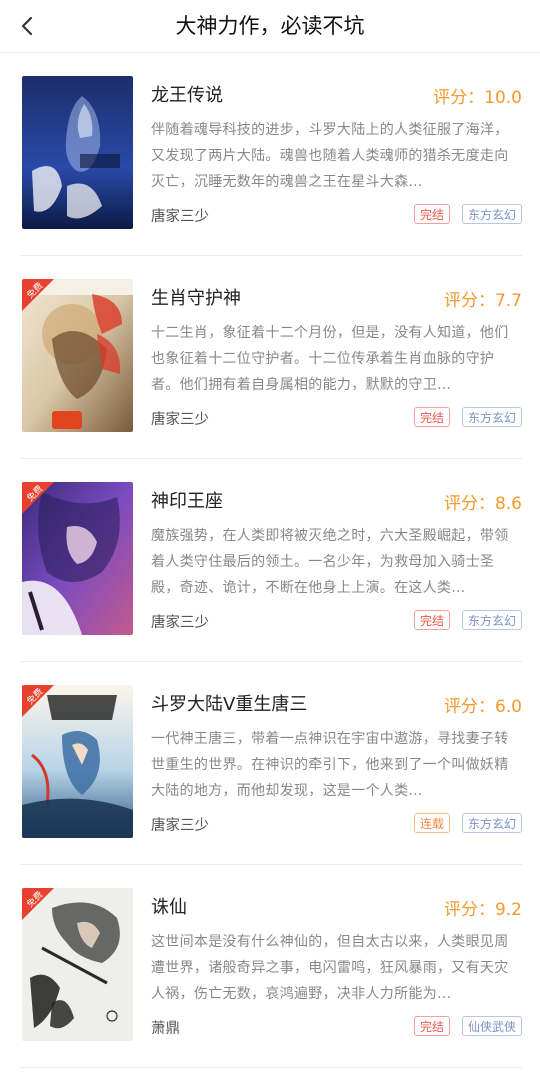 The image size is (540, 1083). What do you see at coordinates (482, 301) in the screenshot?
I see `book-score: 评分：7.7` at bounding box center [482, 301].